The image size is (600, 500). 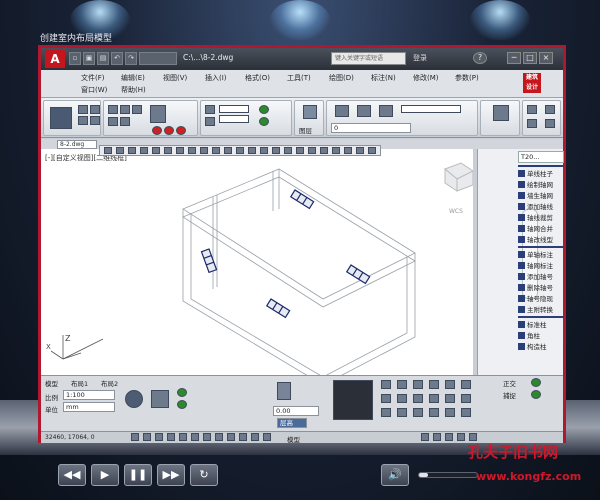 I want to click on clean-screen-icon, so click(x=473, y=437).